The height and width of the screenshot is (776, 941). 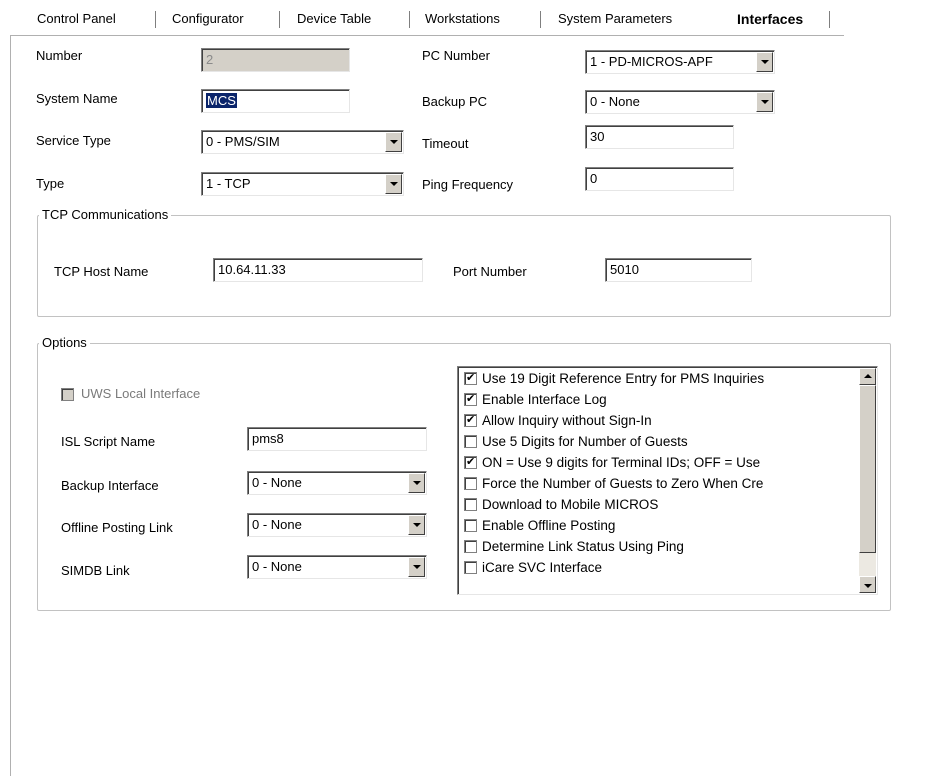 What do you see at coordinates (318, 270) in the screenshot?
I see `tcp-host-name-field: 10.64.11.33` at bounding box center [318, 270].